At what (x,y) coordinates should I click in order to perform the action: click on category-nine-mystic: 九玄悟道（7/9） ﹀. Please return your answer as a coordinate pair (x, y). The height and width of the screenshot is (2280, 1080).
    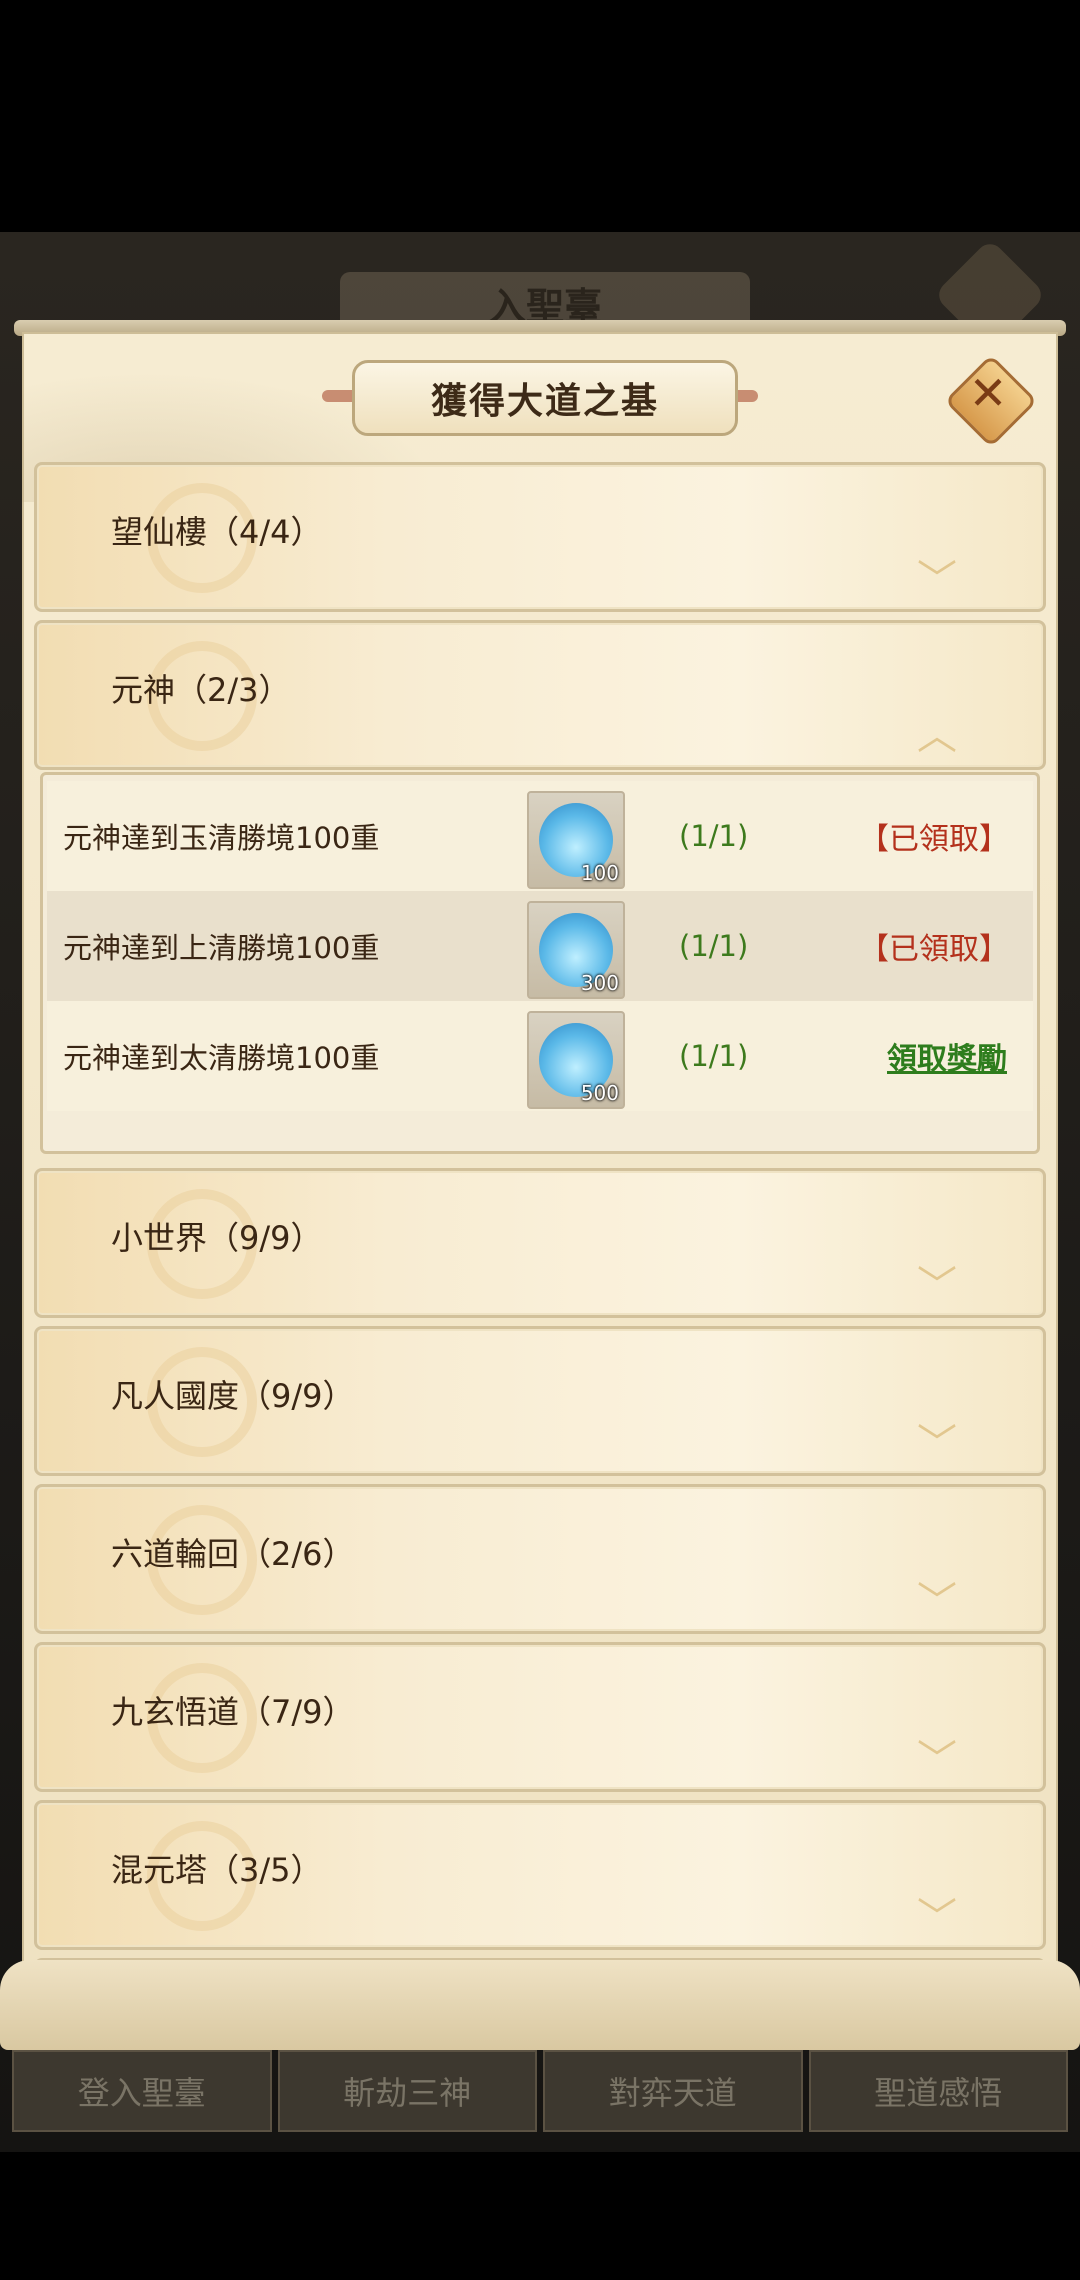
    Looking at the image, I should click on (540, 1717).